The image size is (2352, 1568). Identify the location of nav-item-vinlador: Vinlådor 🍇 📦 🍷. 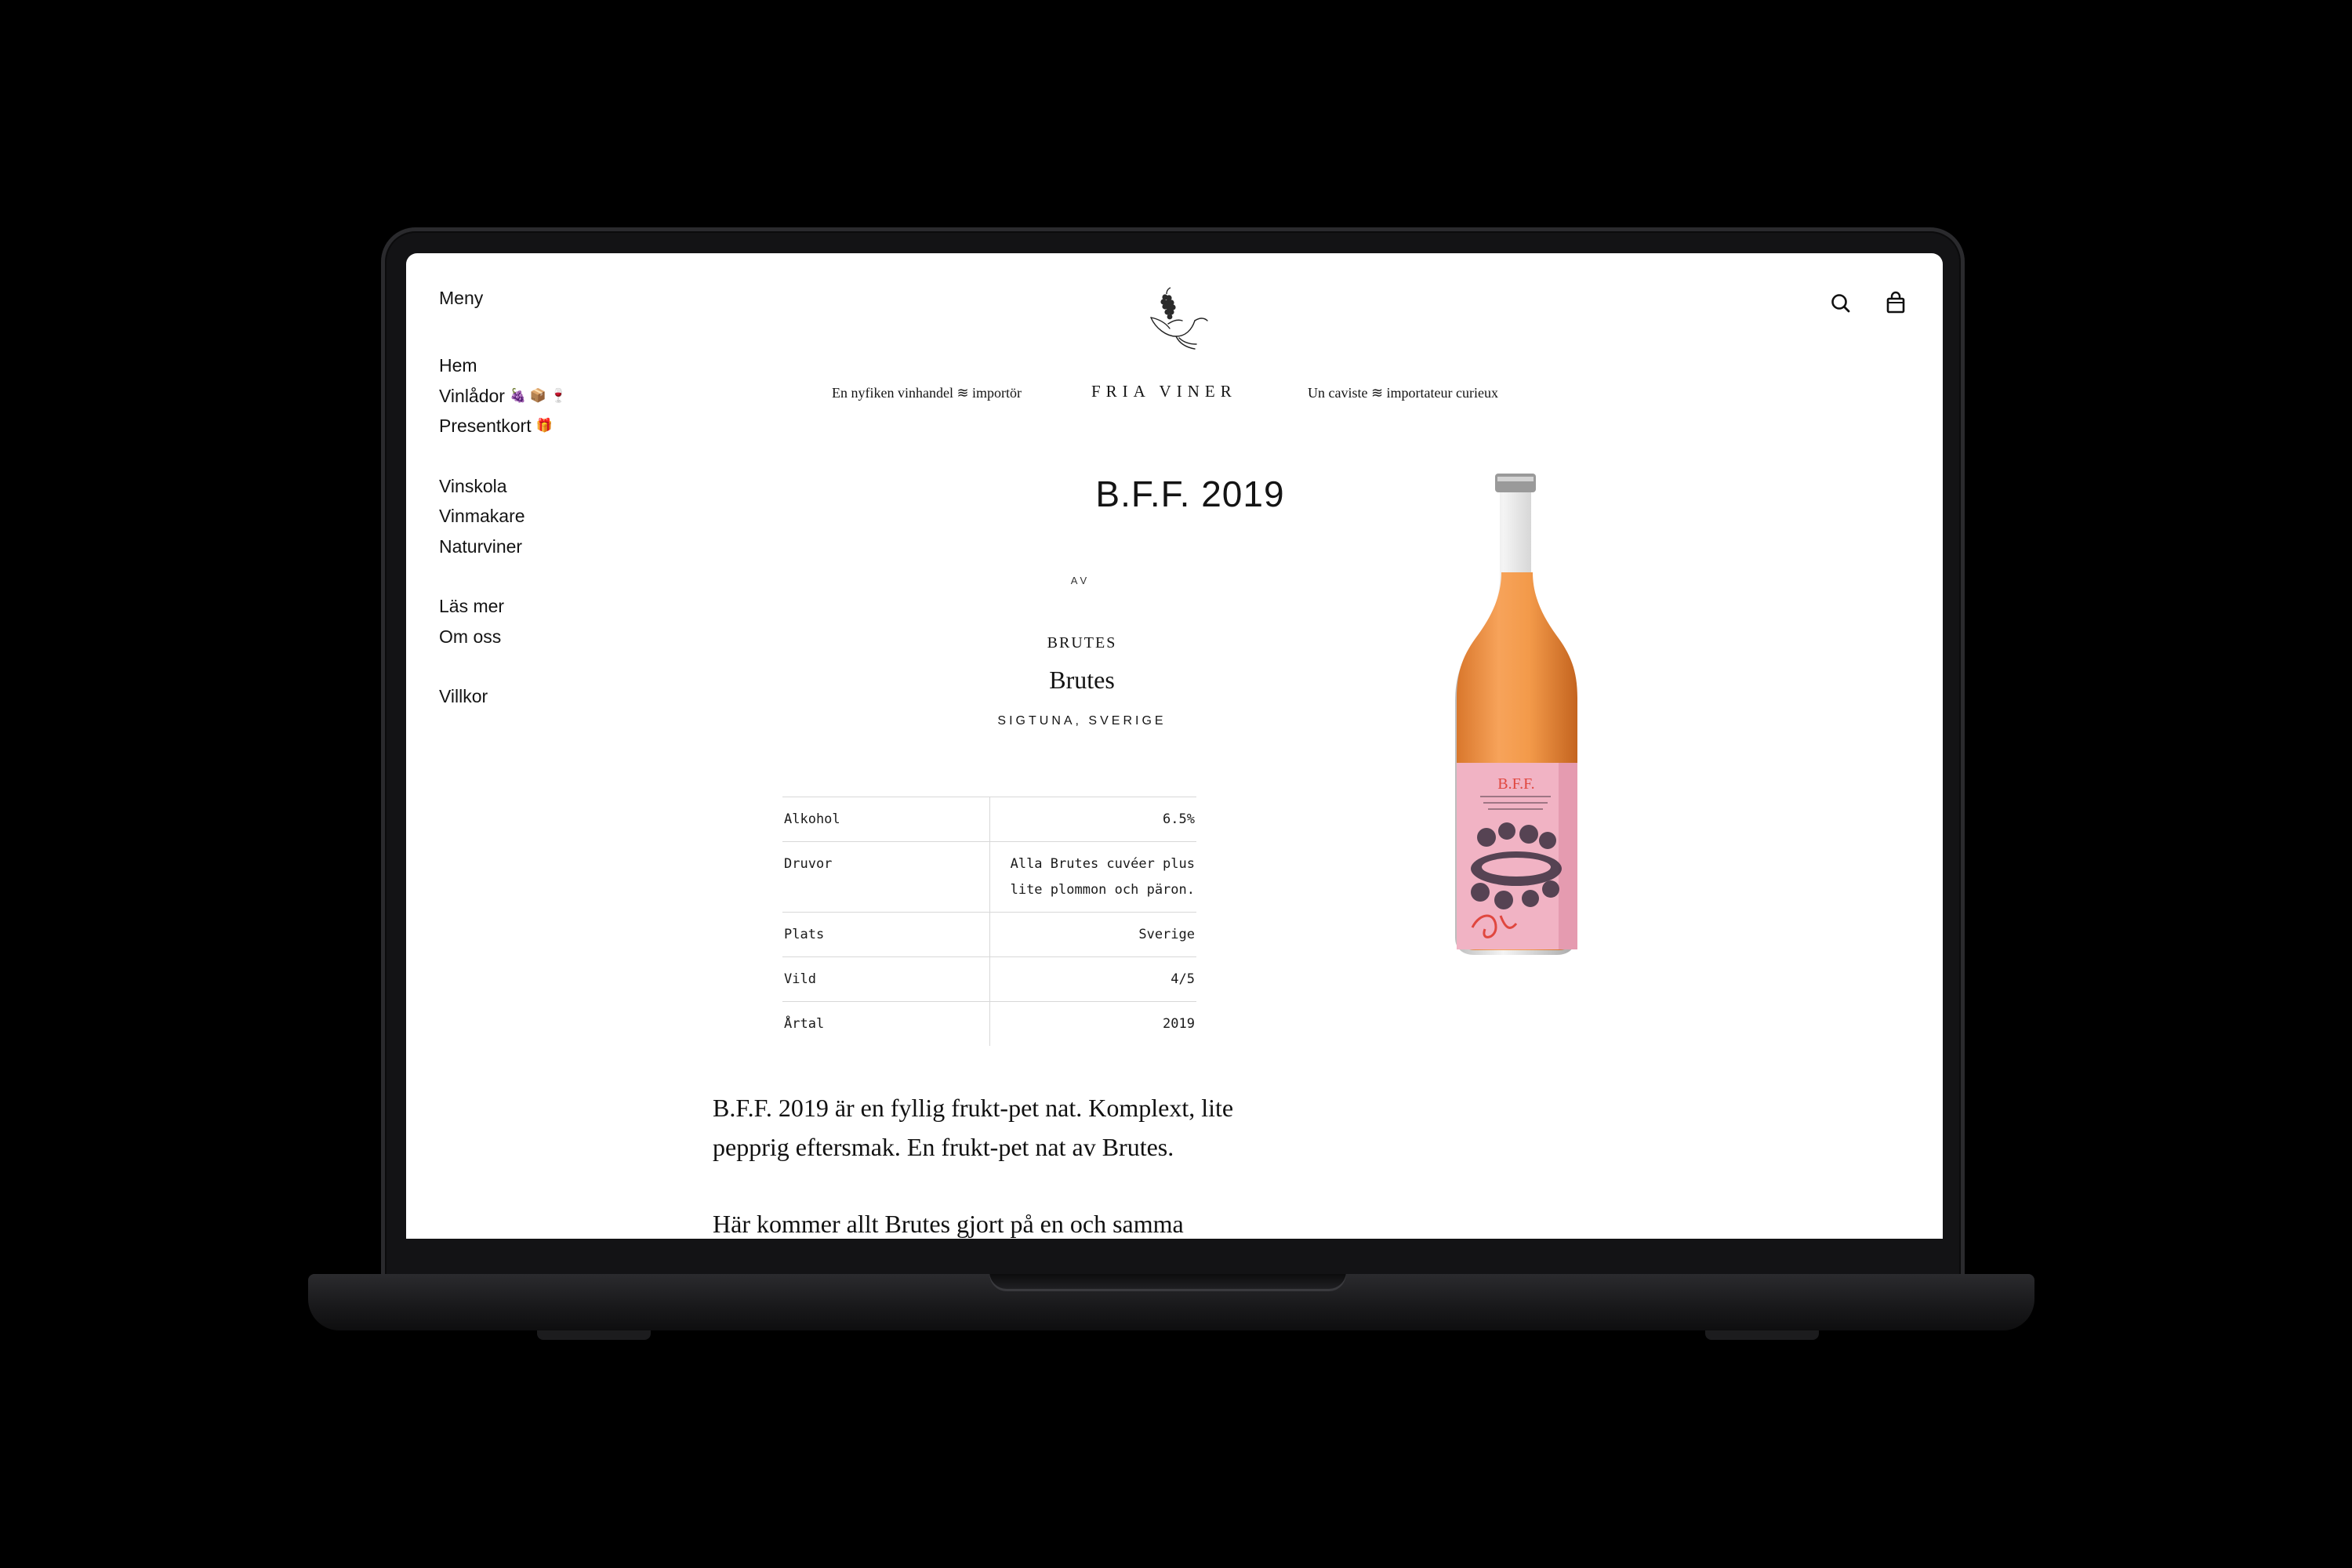
(503, 396).